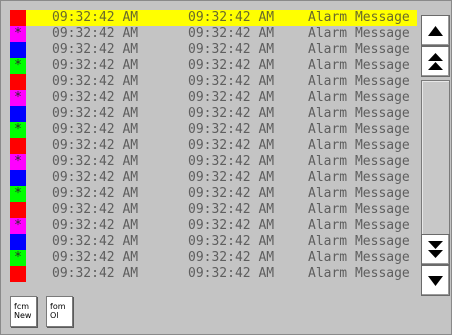  I want to click on first-new-label-line1: fcm, so click(22, 306).